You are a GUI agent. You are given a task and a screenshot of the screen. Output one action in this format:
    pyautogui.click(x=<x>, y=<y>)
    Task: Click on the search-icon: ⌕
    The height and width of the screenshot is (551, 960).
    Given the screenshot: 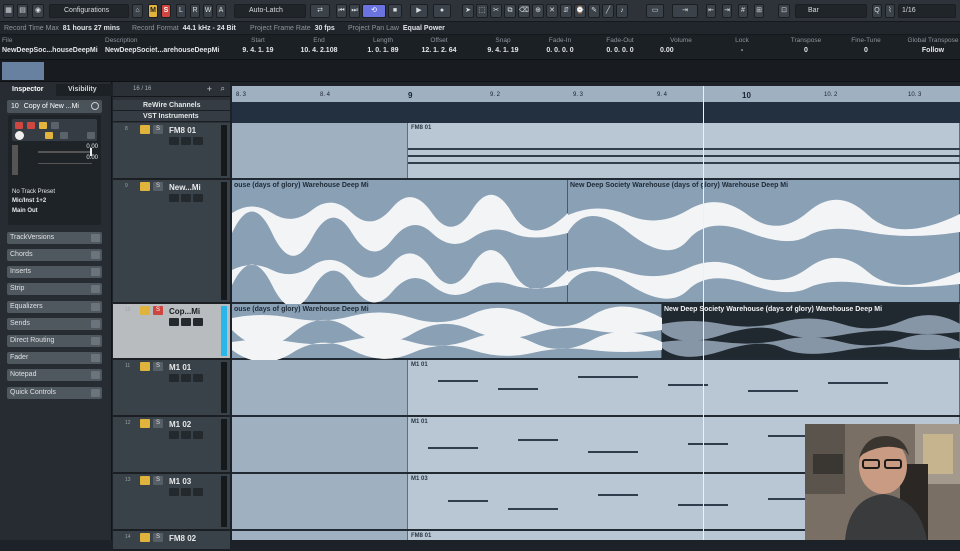 What is the action you would take?
    pyautogui.click(x=223, y=89)
    